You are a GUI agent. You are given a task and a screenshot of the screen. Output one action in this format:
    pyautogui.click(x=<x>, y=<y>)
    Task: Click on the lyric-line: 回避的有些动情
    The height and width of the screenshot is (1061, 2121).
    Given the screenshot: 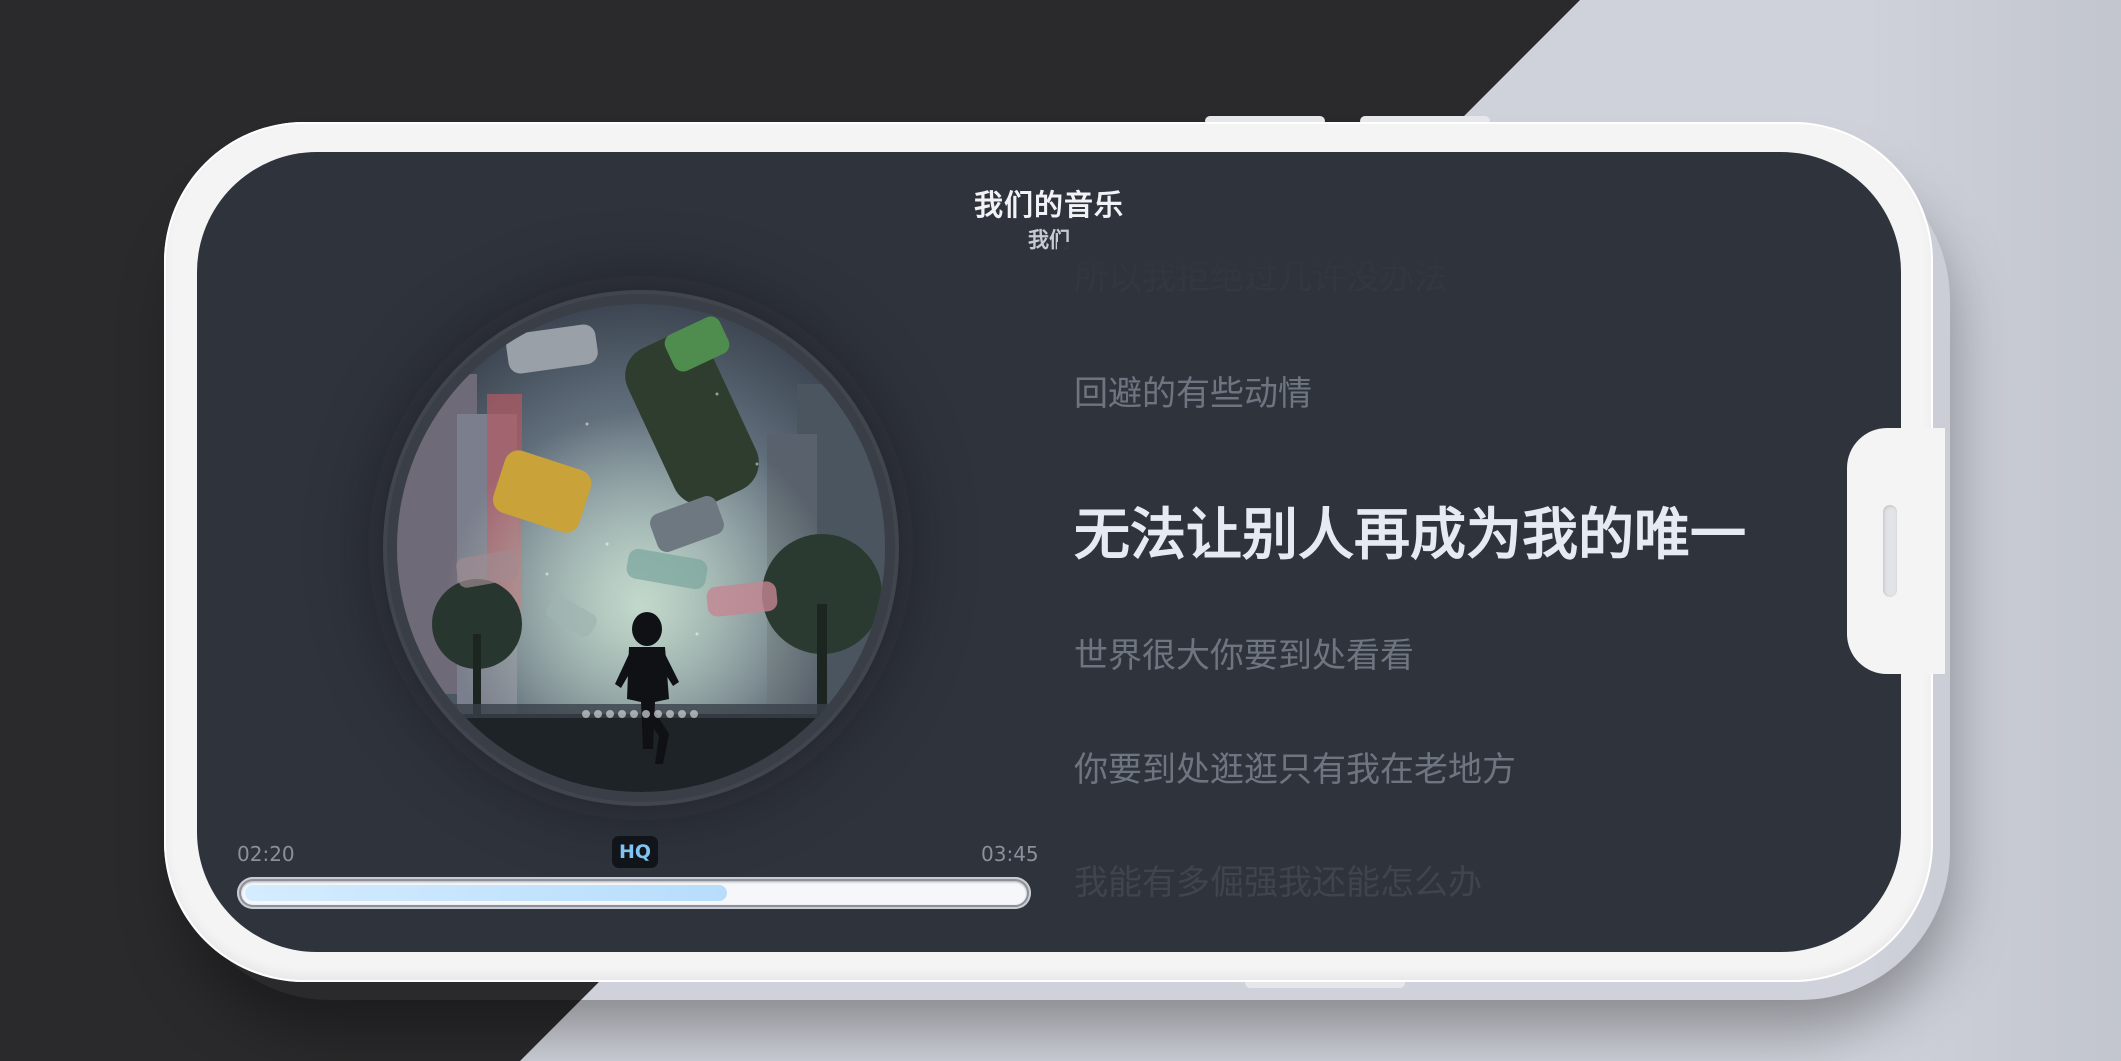 What is the action you would take?
    pyautogui.click(x=1193, y=390)
    